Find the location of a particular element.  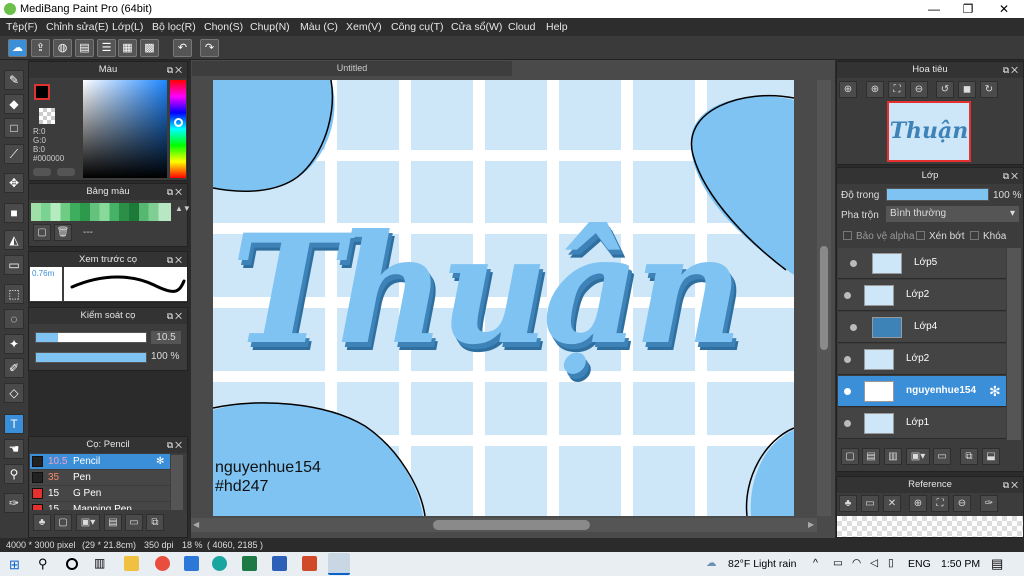

browser-icon is located at coordinates (162, 563).